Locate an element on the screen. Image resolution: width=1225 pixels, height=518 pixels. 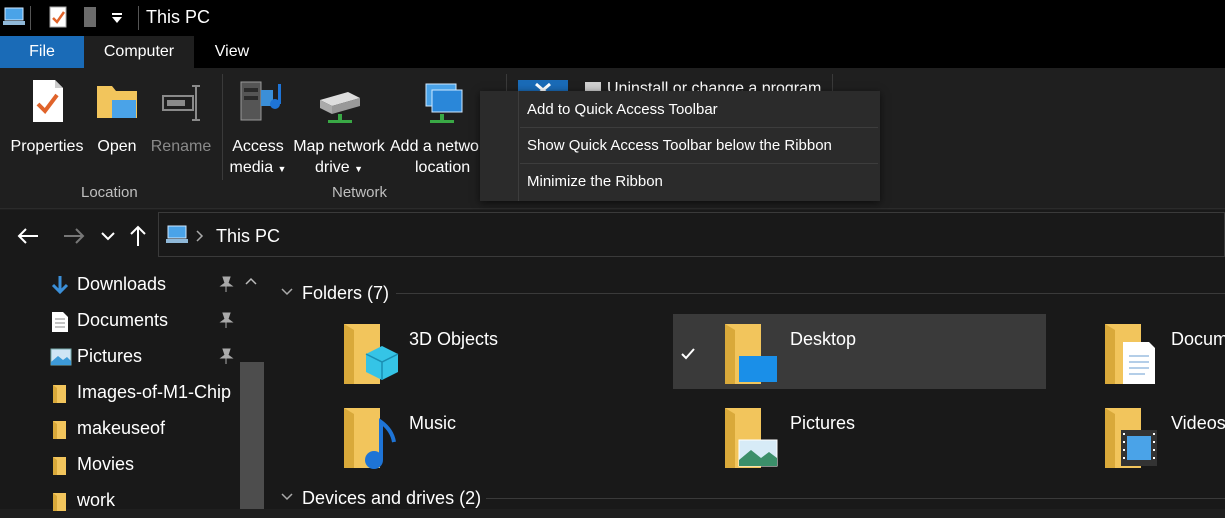
sidebar-item-downloads: Downloads is located at coordinates (128, 285).